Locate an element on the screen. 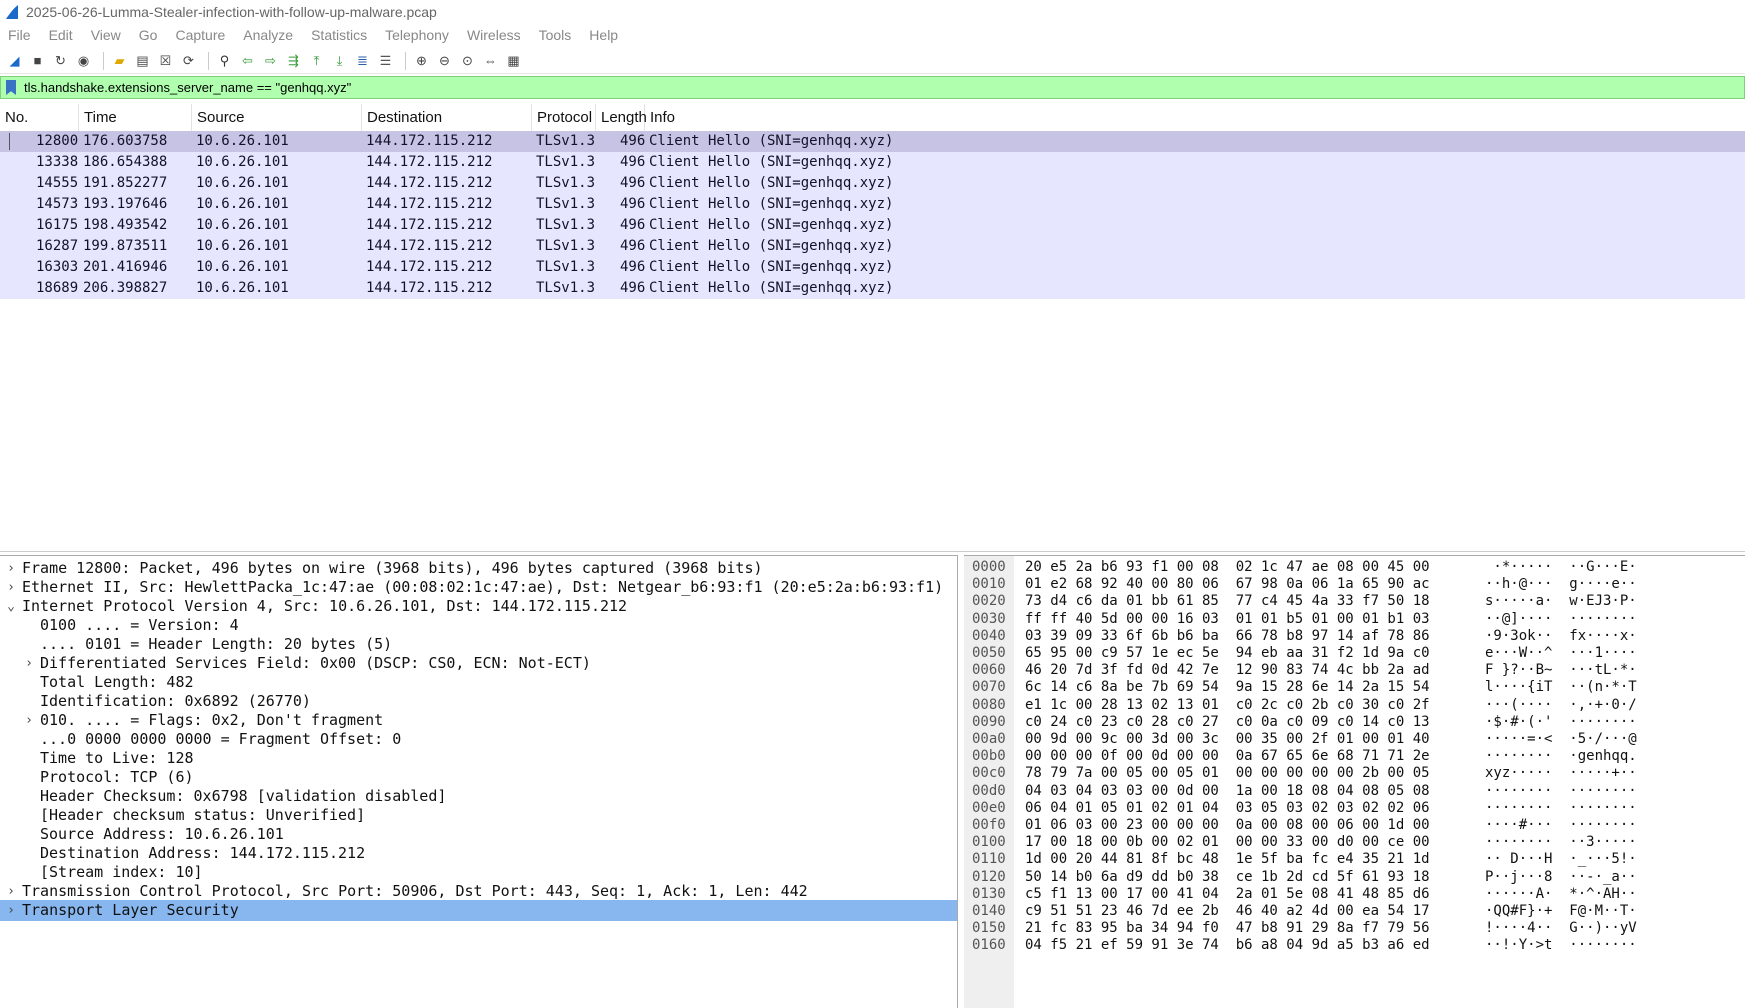  bytes-asc: ······A· *·^·AH·· is located at coordinates (1561, 894).